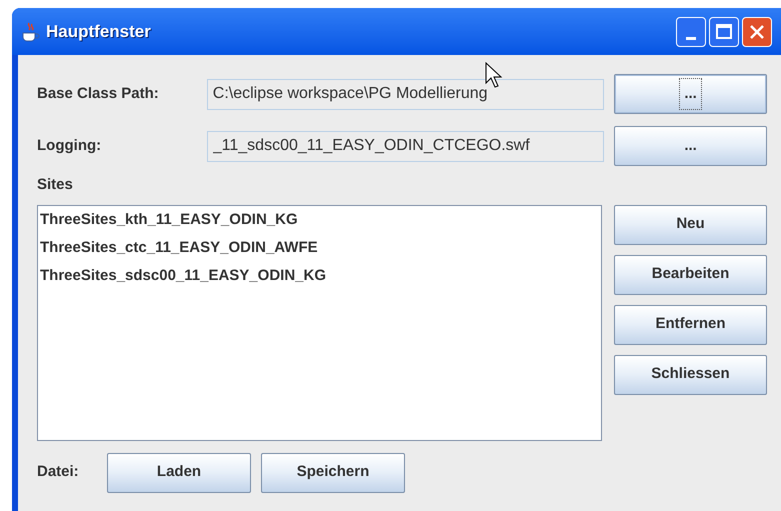  Describe the element at coordinates (405, 146) in the screenshot. I see `path-field: _11_sdsc00_11_EASY_ODIN_CTCEGO.swf` at that location.